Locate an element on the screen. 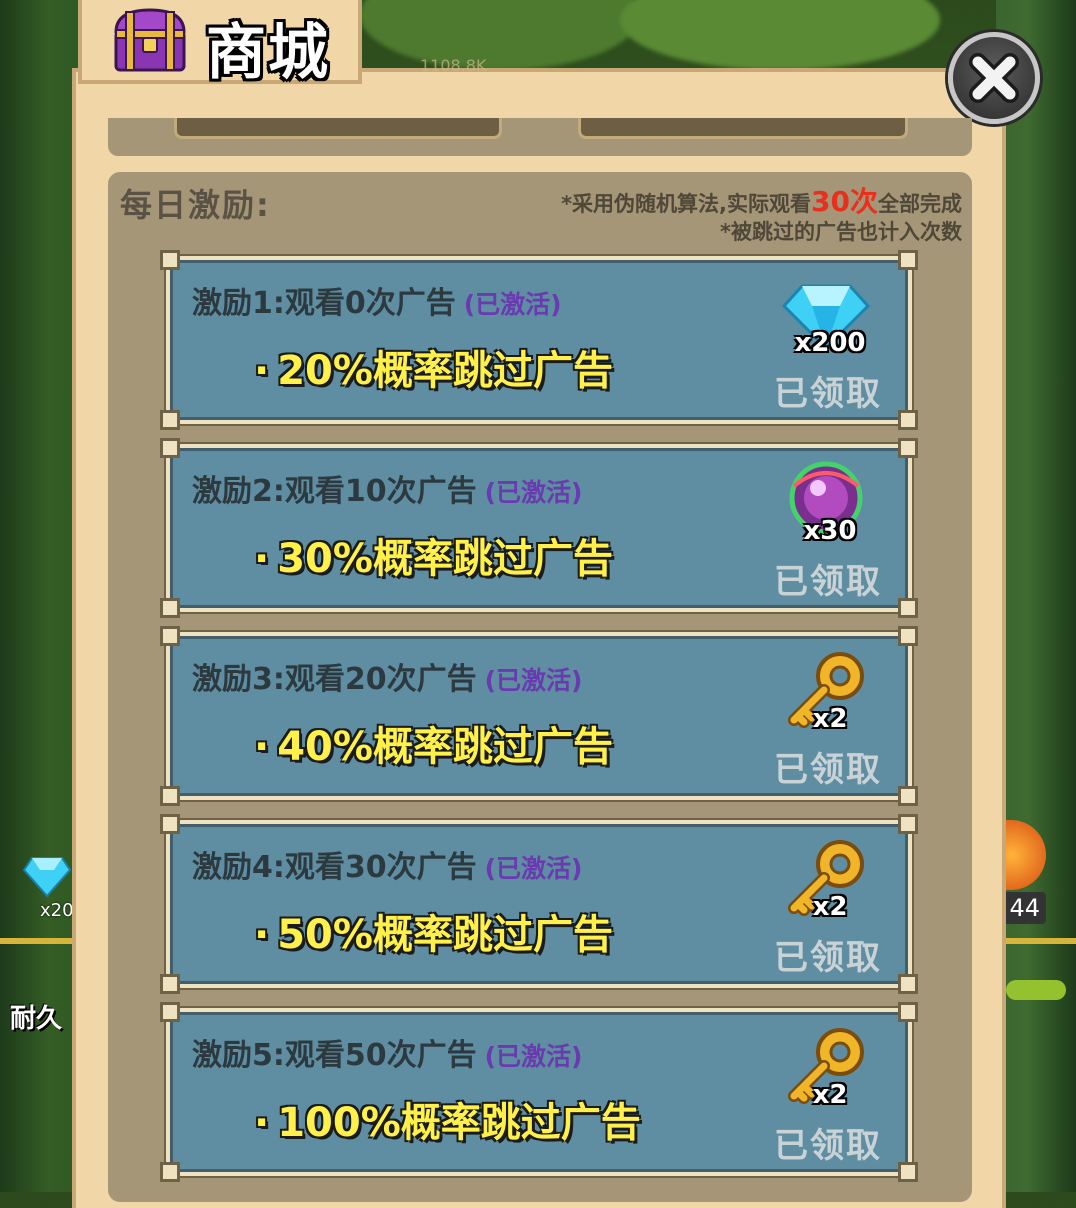 This screenshot has width=1076, height=1208. card-heading: 激励1:观看0次广告 (已激活) is located at coordinates (377, 300).